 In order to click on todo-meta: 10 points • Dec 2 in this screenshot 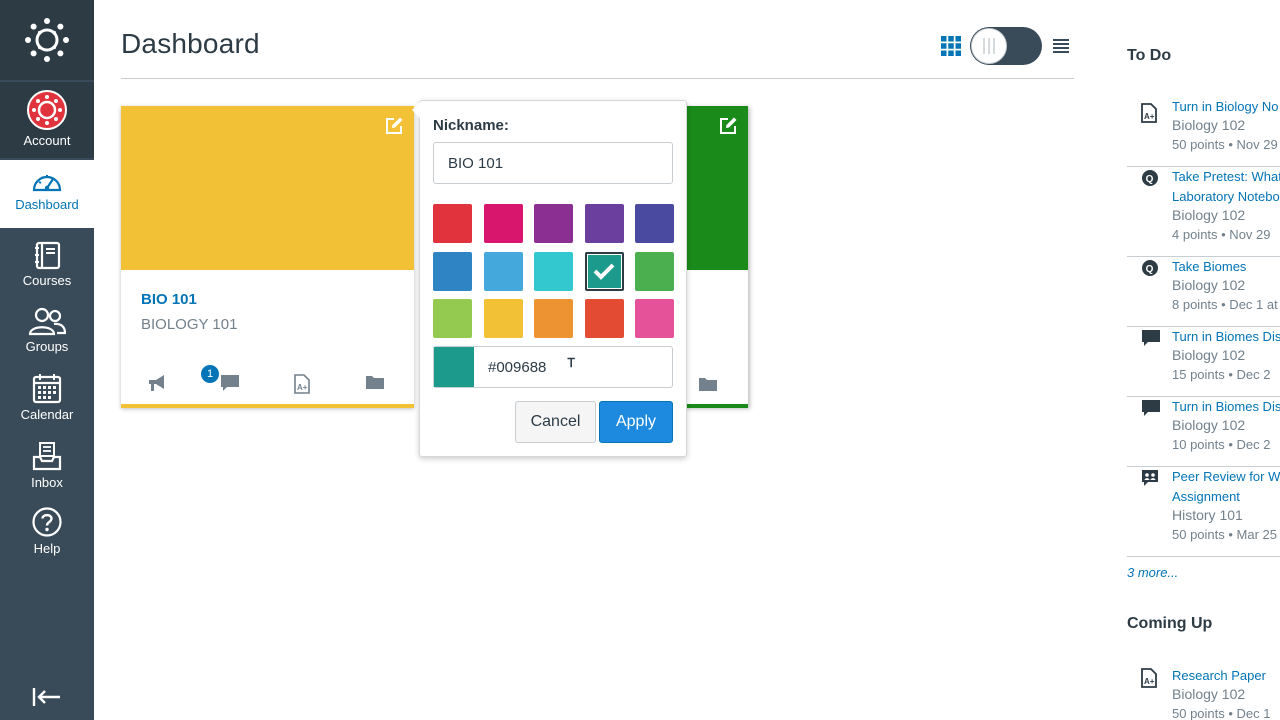, I will do `click(1221, 444)`.